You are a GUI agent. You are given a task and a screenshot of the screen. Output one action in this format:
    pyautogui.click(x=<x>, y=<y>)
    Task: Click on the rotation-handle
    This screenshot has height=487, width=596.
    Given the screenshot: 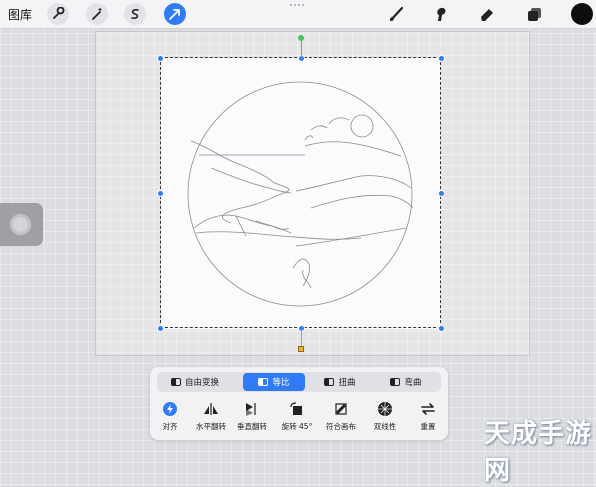 What is the action you would take?
    pyautogui.click(x=301, y=38)
    